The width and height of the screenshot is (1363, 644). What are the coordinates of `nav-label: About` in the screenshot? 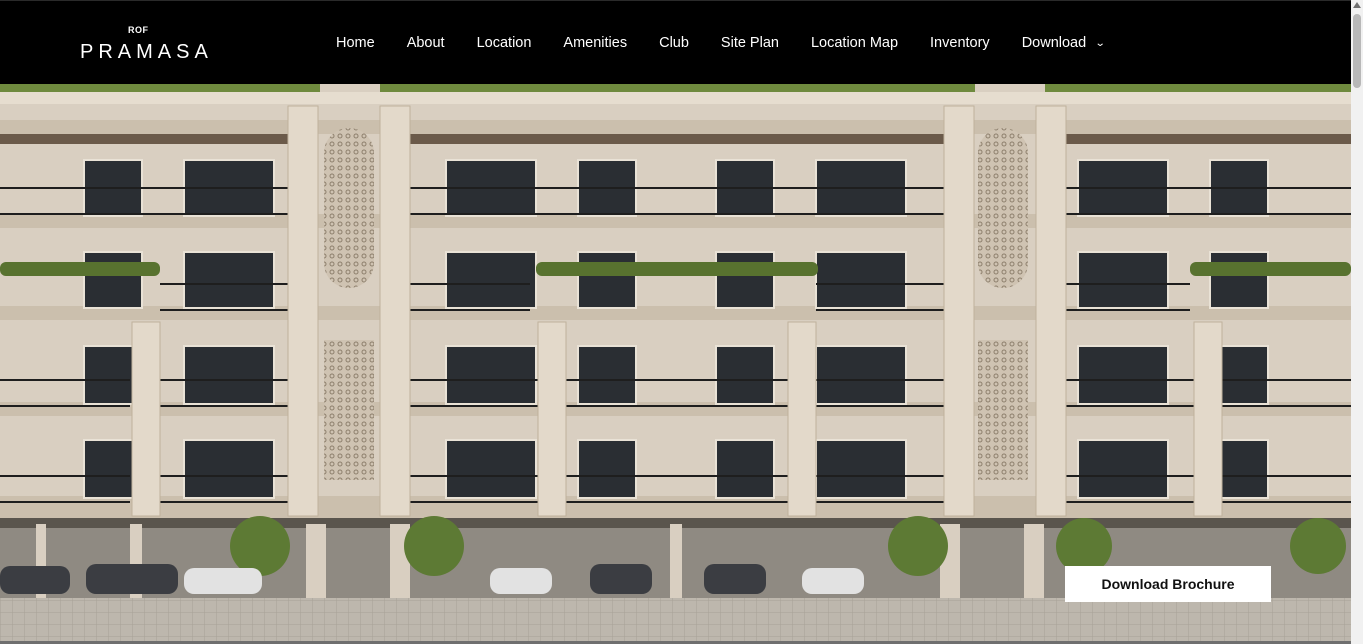 It's located at (425, 43).